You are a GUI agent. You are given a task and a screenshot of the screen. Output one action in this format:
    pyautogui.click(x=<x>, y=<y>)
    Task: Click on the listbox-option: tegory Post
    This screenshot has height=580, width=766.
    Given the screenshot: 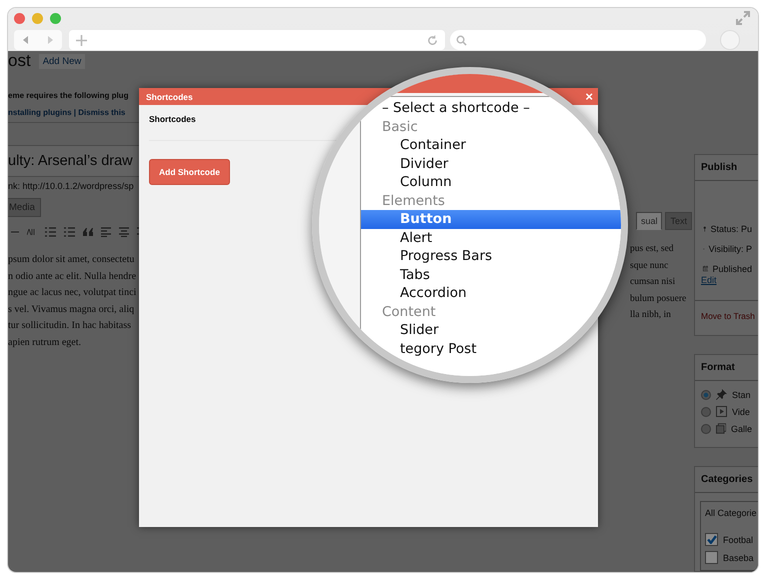 What is the action you would take?
    pyautogui.click(x=491, y=349)
    